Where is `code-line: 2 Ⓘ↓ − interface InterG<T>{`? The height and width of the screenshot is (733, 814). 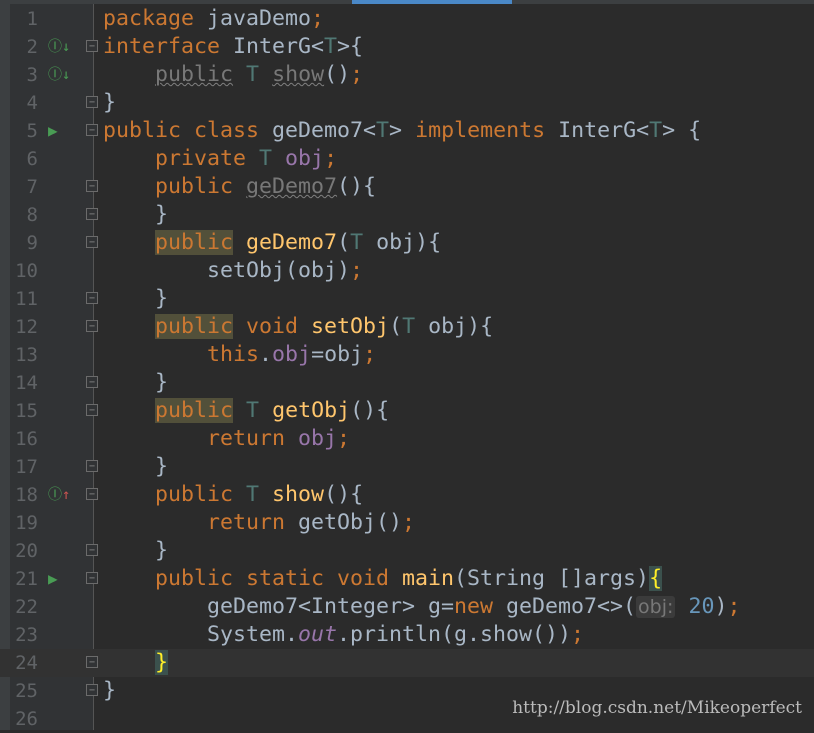
code-line: 2 Ⓘ↓ − interface InterG<T>{ is located at coordinates (407, 47).